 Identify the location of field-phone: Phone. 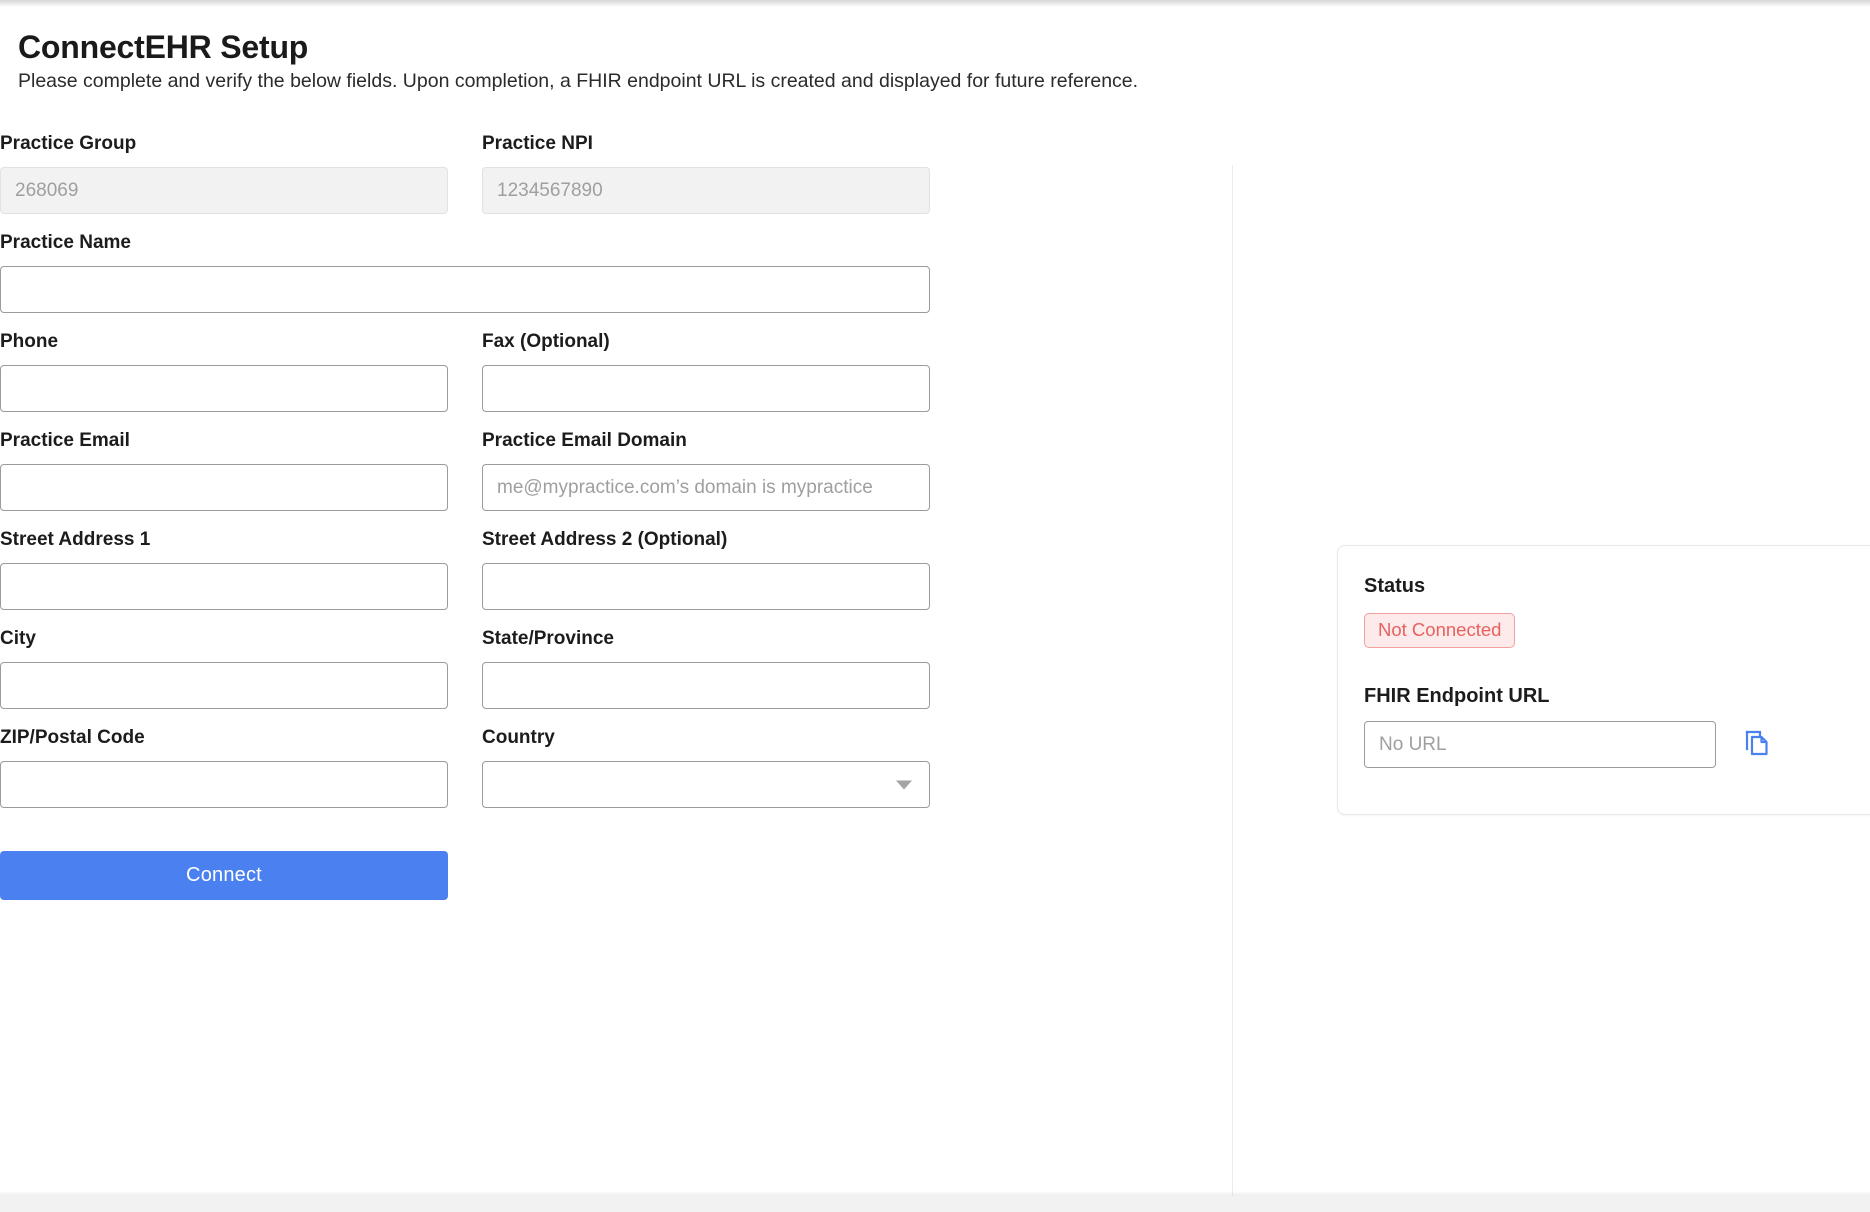
(224, 371).